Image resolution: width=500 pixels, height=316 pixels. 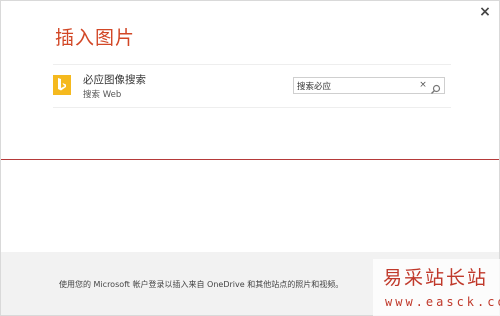 What do you see at coordinates (423, 85) in the screenshot?
I see `clear-icon: ×` at bounding box center [423, 85].